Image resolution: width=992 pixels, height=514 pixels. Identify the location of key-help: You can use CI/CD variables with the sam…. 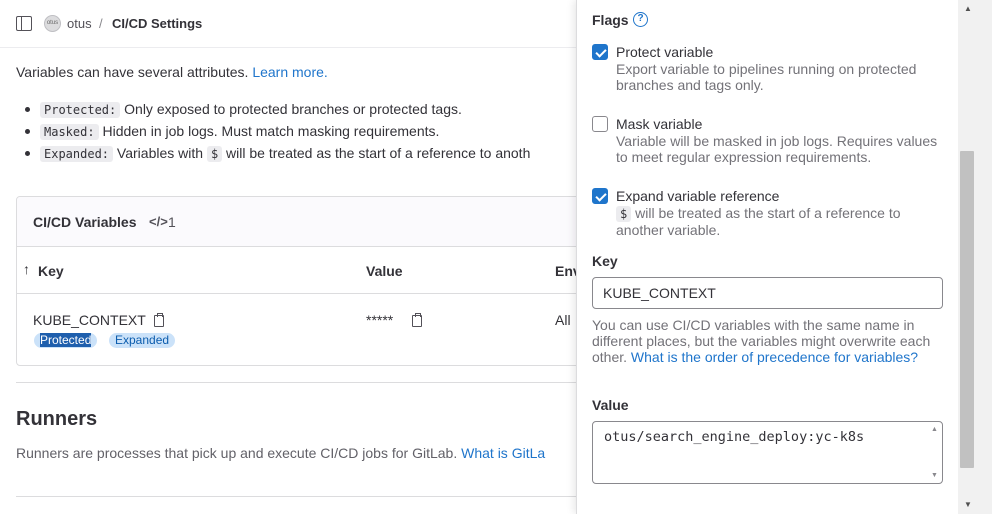
(769, 341).